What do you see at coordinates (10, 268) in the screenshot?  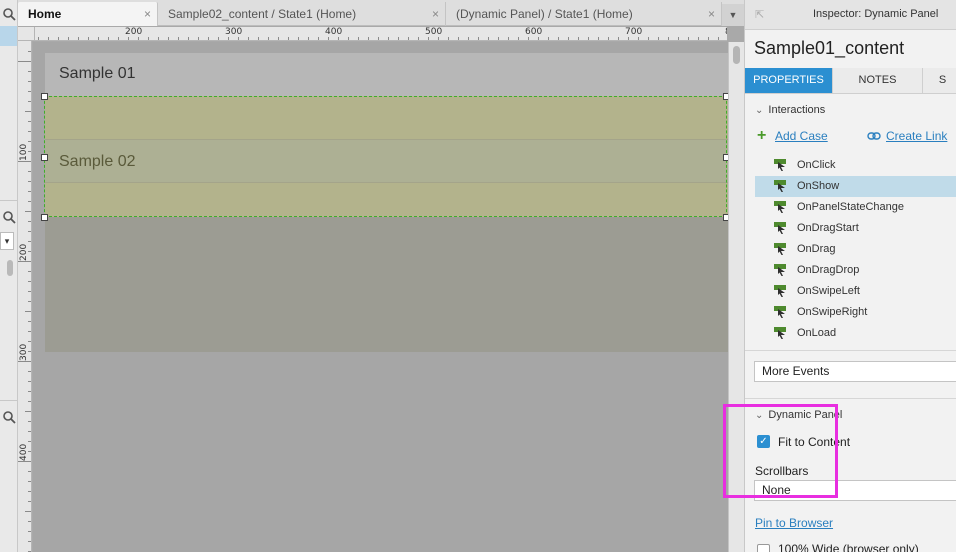 I see `left-panel-scrollbar` at bounding box center [10, 268].